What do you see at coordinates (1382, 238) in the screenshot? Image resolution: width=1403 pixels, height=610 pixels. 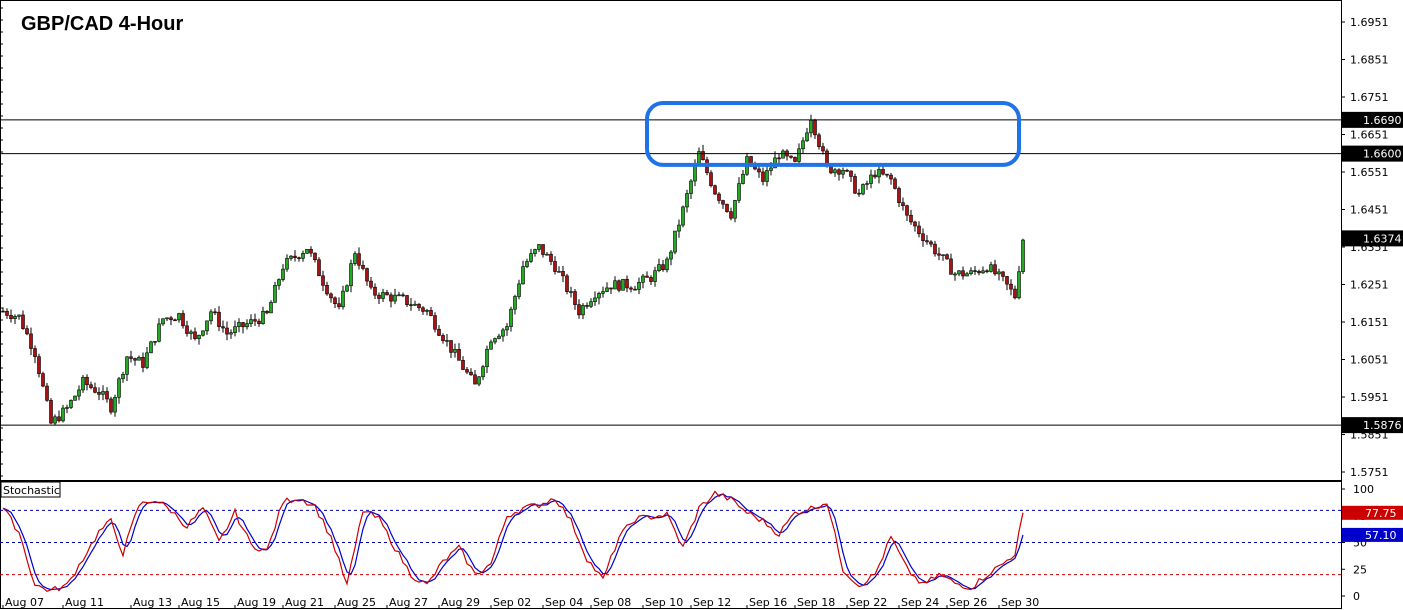 I see `current-price-label: 1.6374` at bounding box center [1382, 238].